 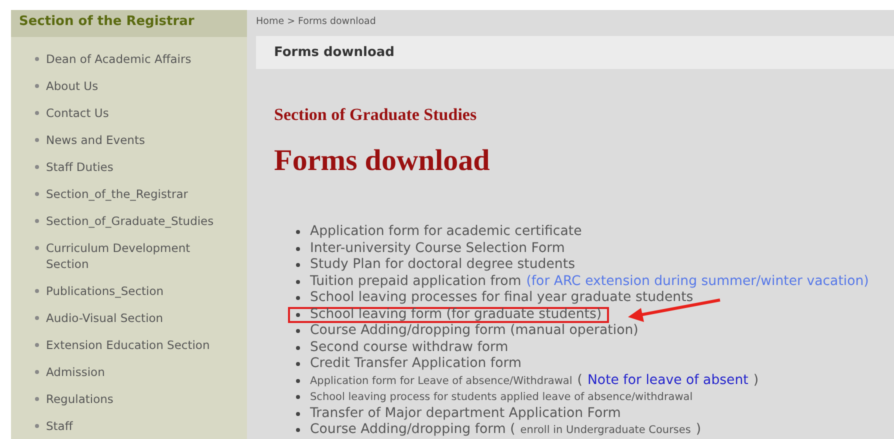 I want to click on form-link: Application form for Leave of absence/Withdrawal, so click(x=441, y=380).